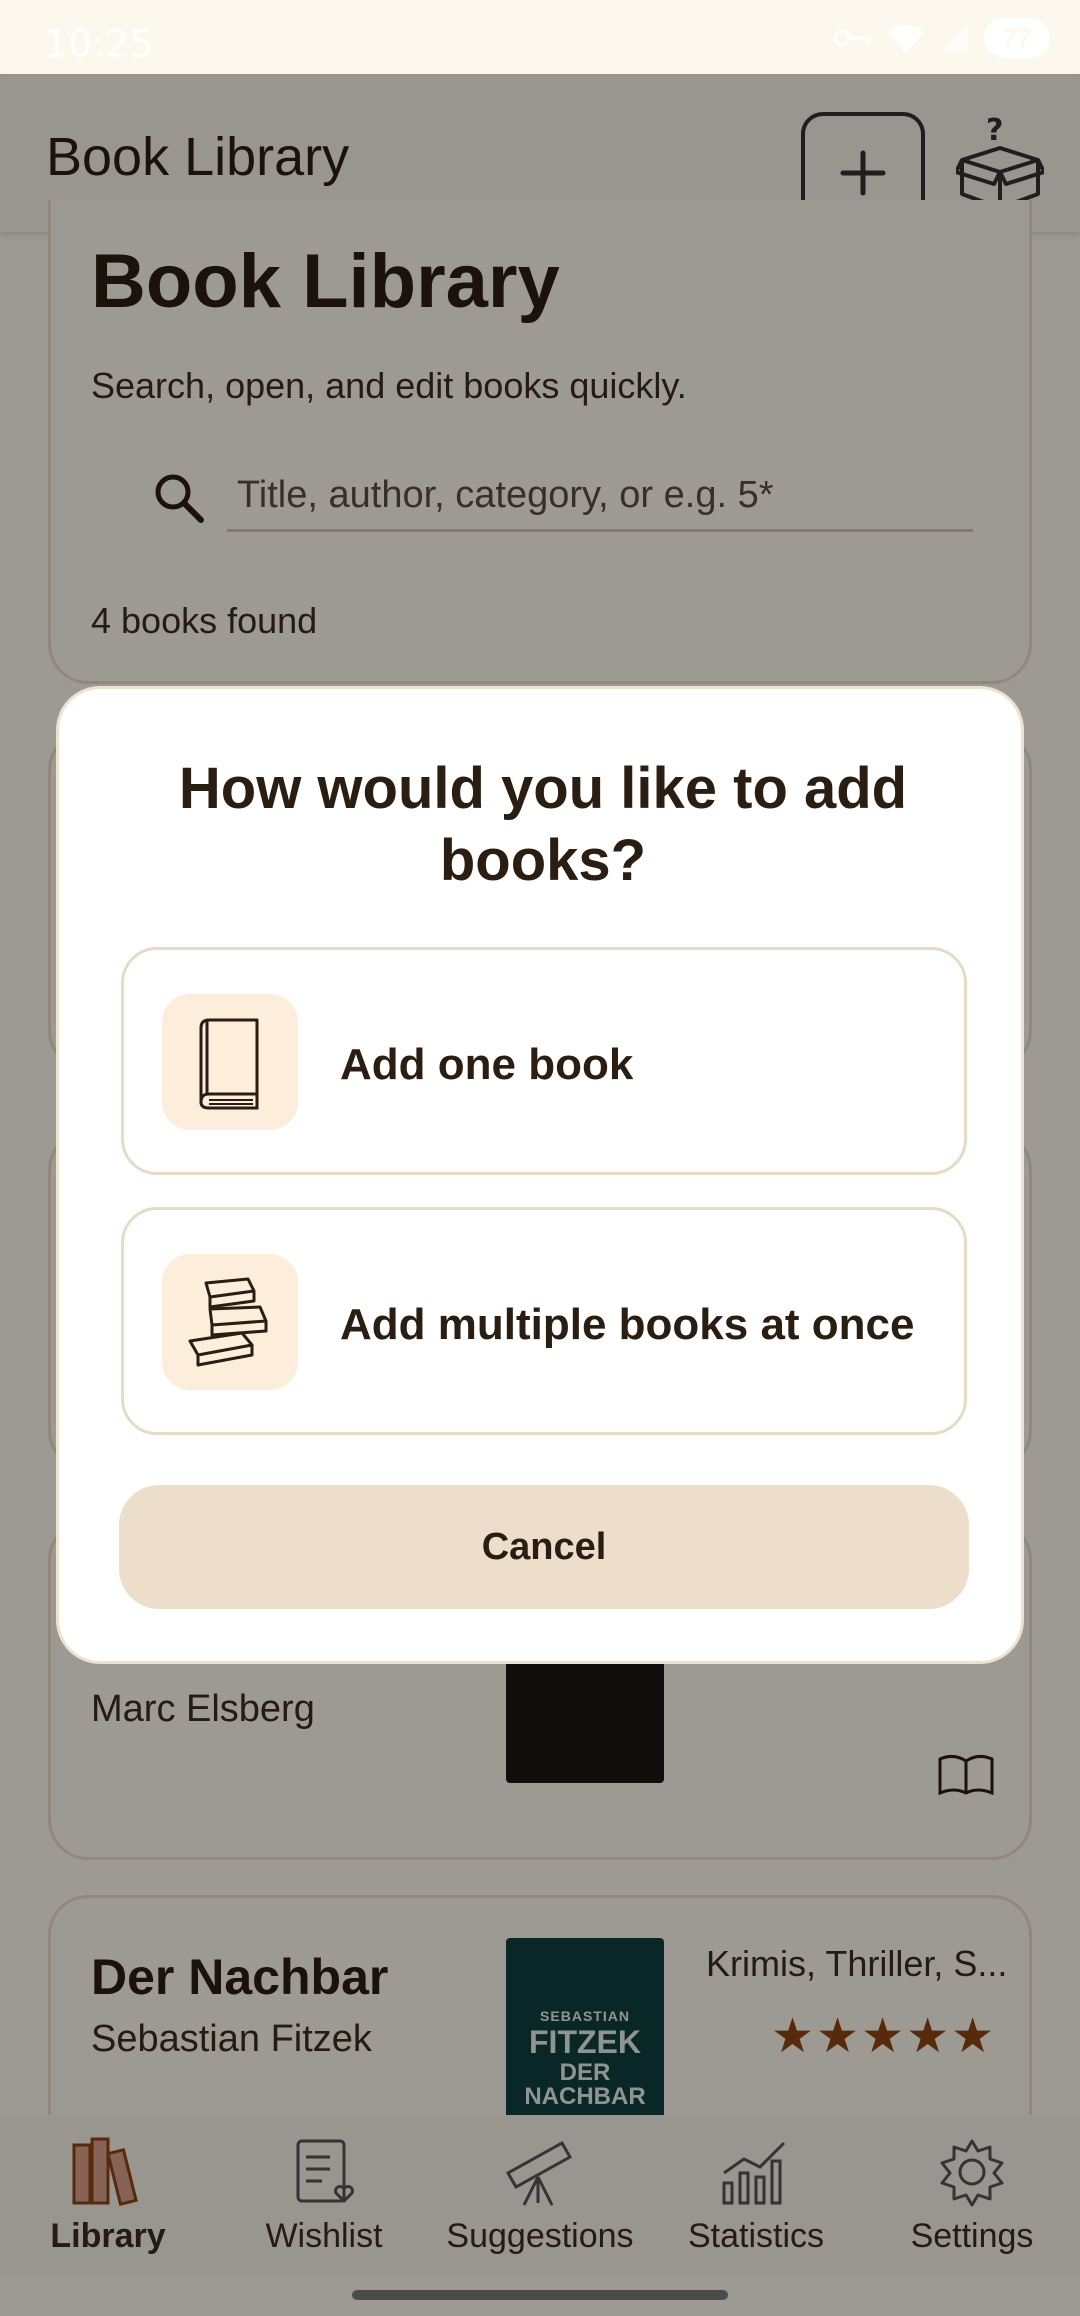 Image resolution: width=1080 pixels, height=2316 pixels. What do you see at coordinates (955, 39) in the screenshot?
I see `signal-icon` at bounding box center [955, 39].